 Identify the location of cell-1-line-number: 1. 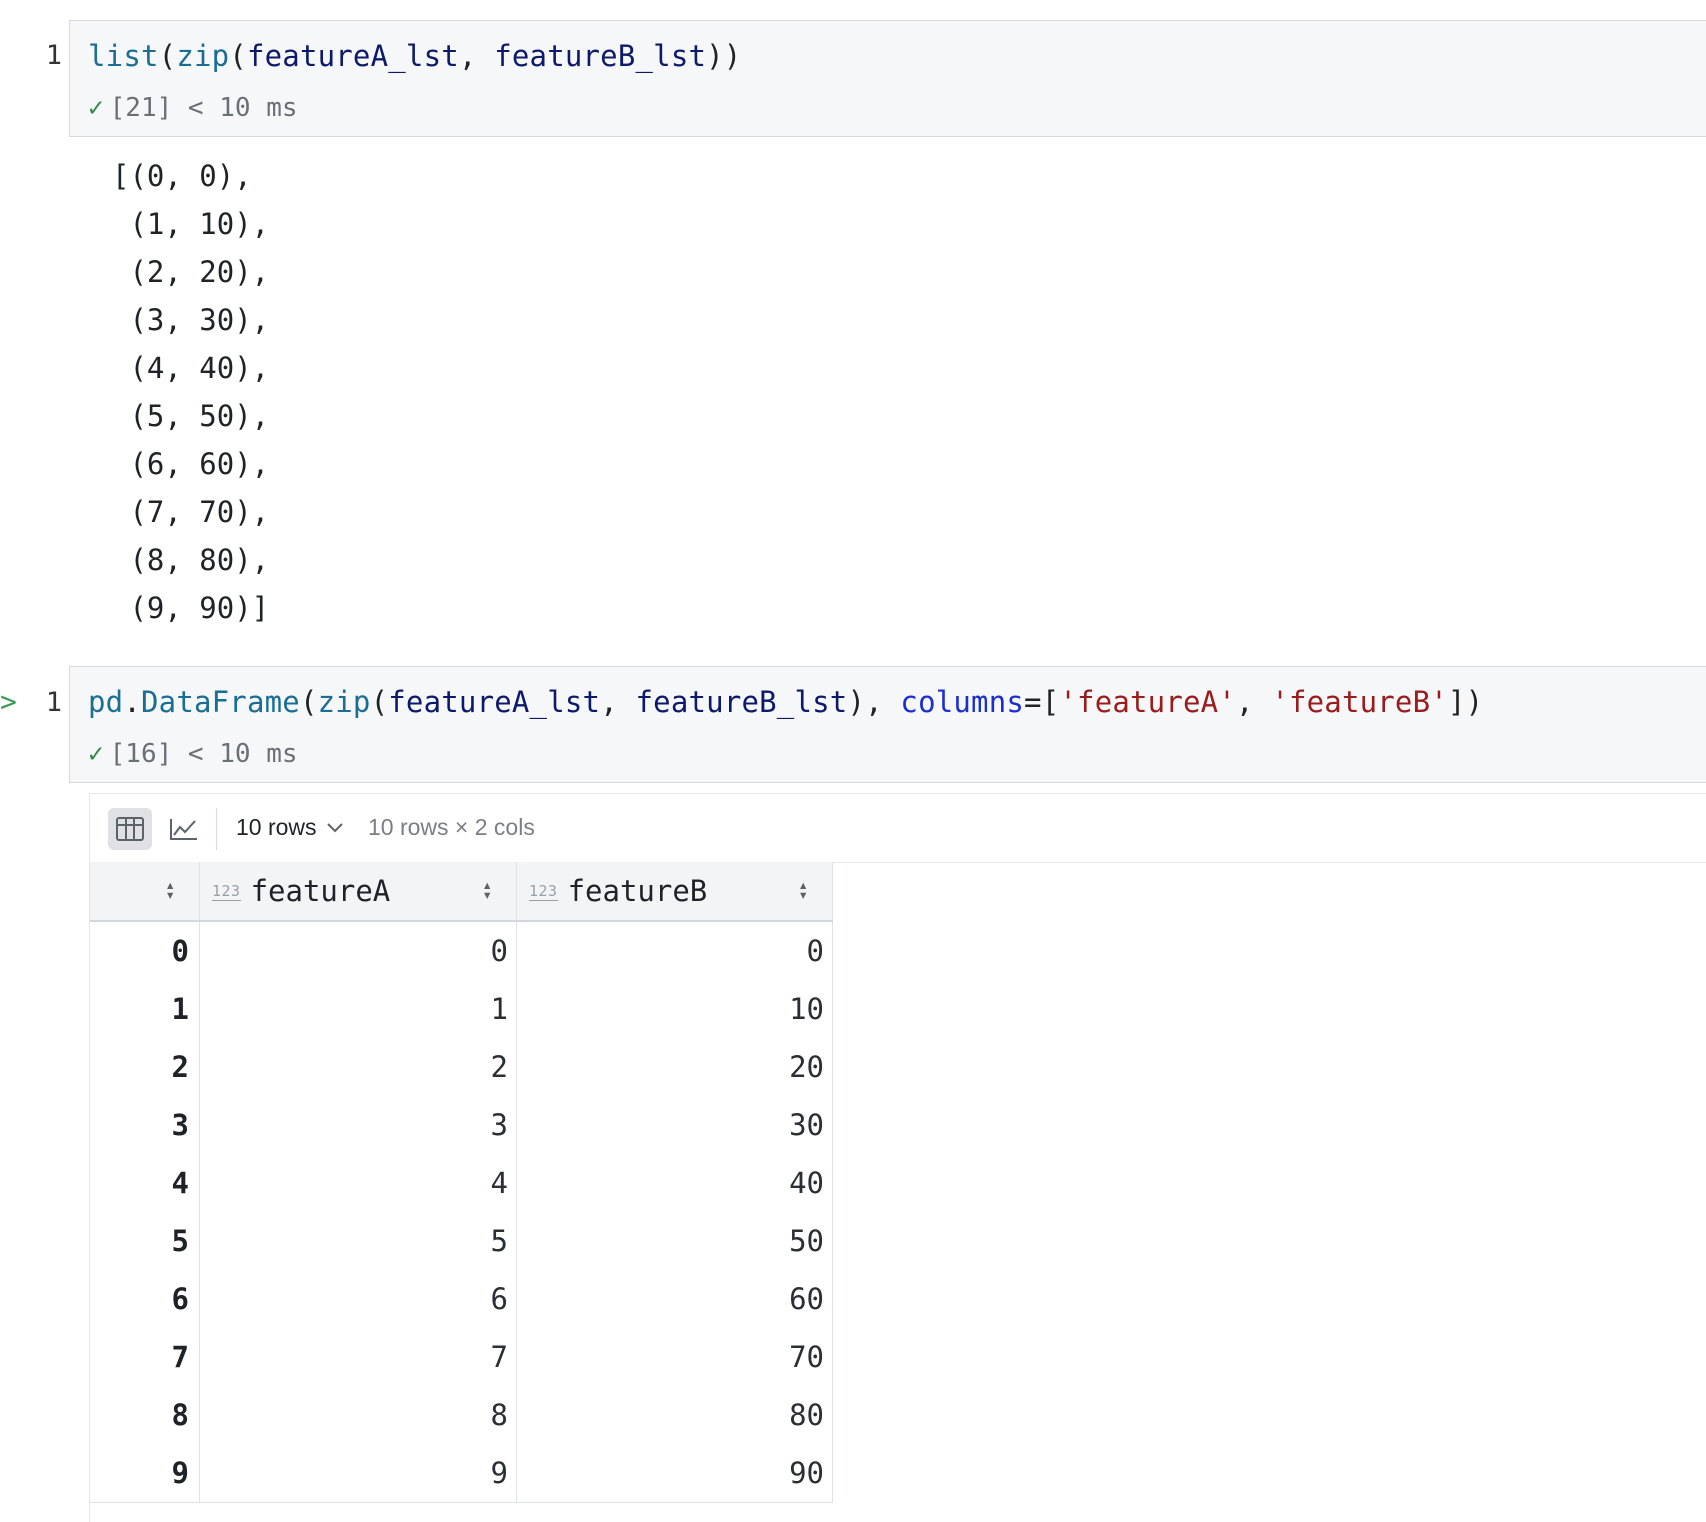
(53, 55).